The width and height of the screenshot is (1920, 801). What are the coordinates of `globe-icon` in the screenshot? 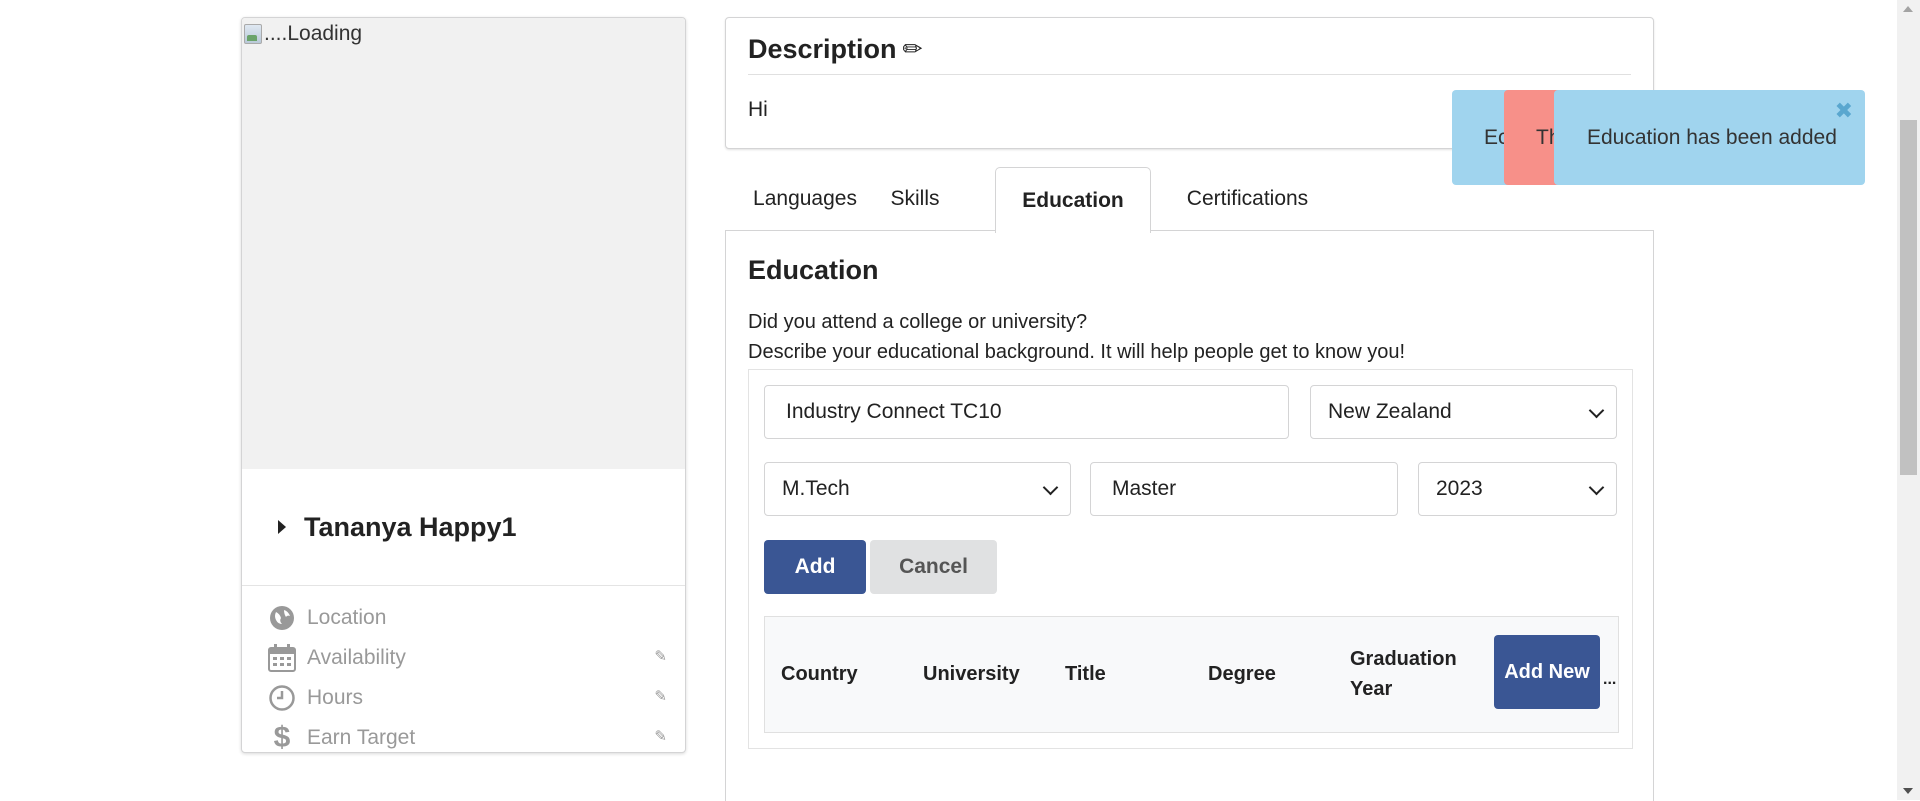 It's located at (282, 618).